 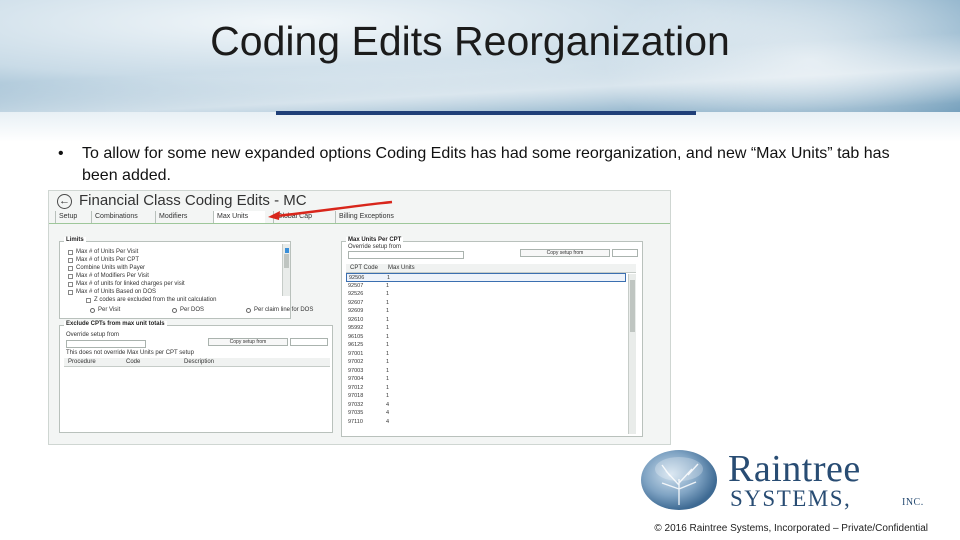 I want to click on radio-label: Per DOS, so click(x=192, y=310).